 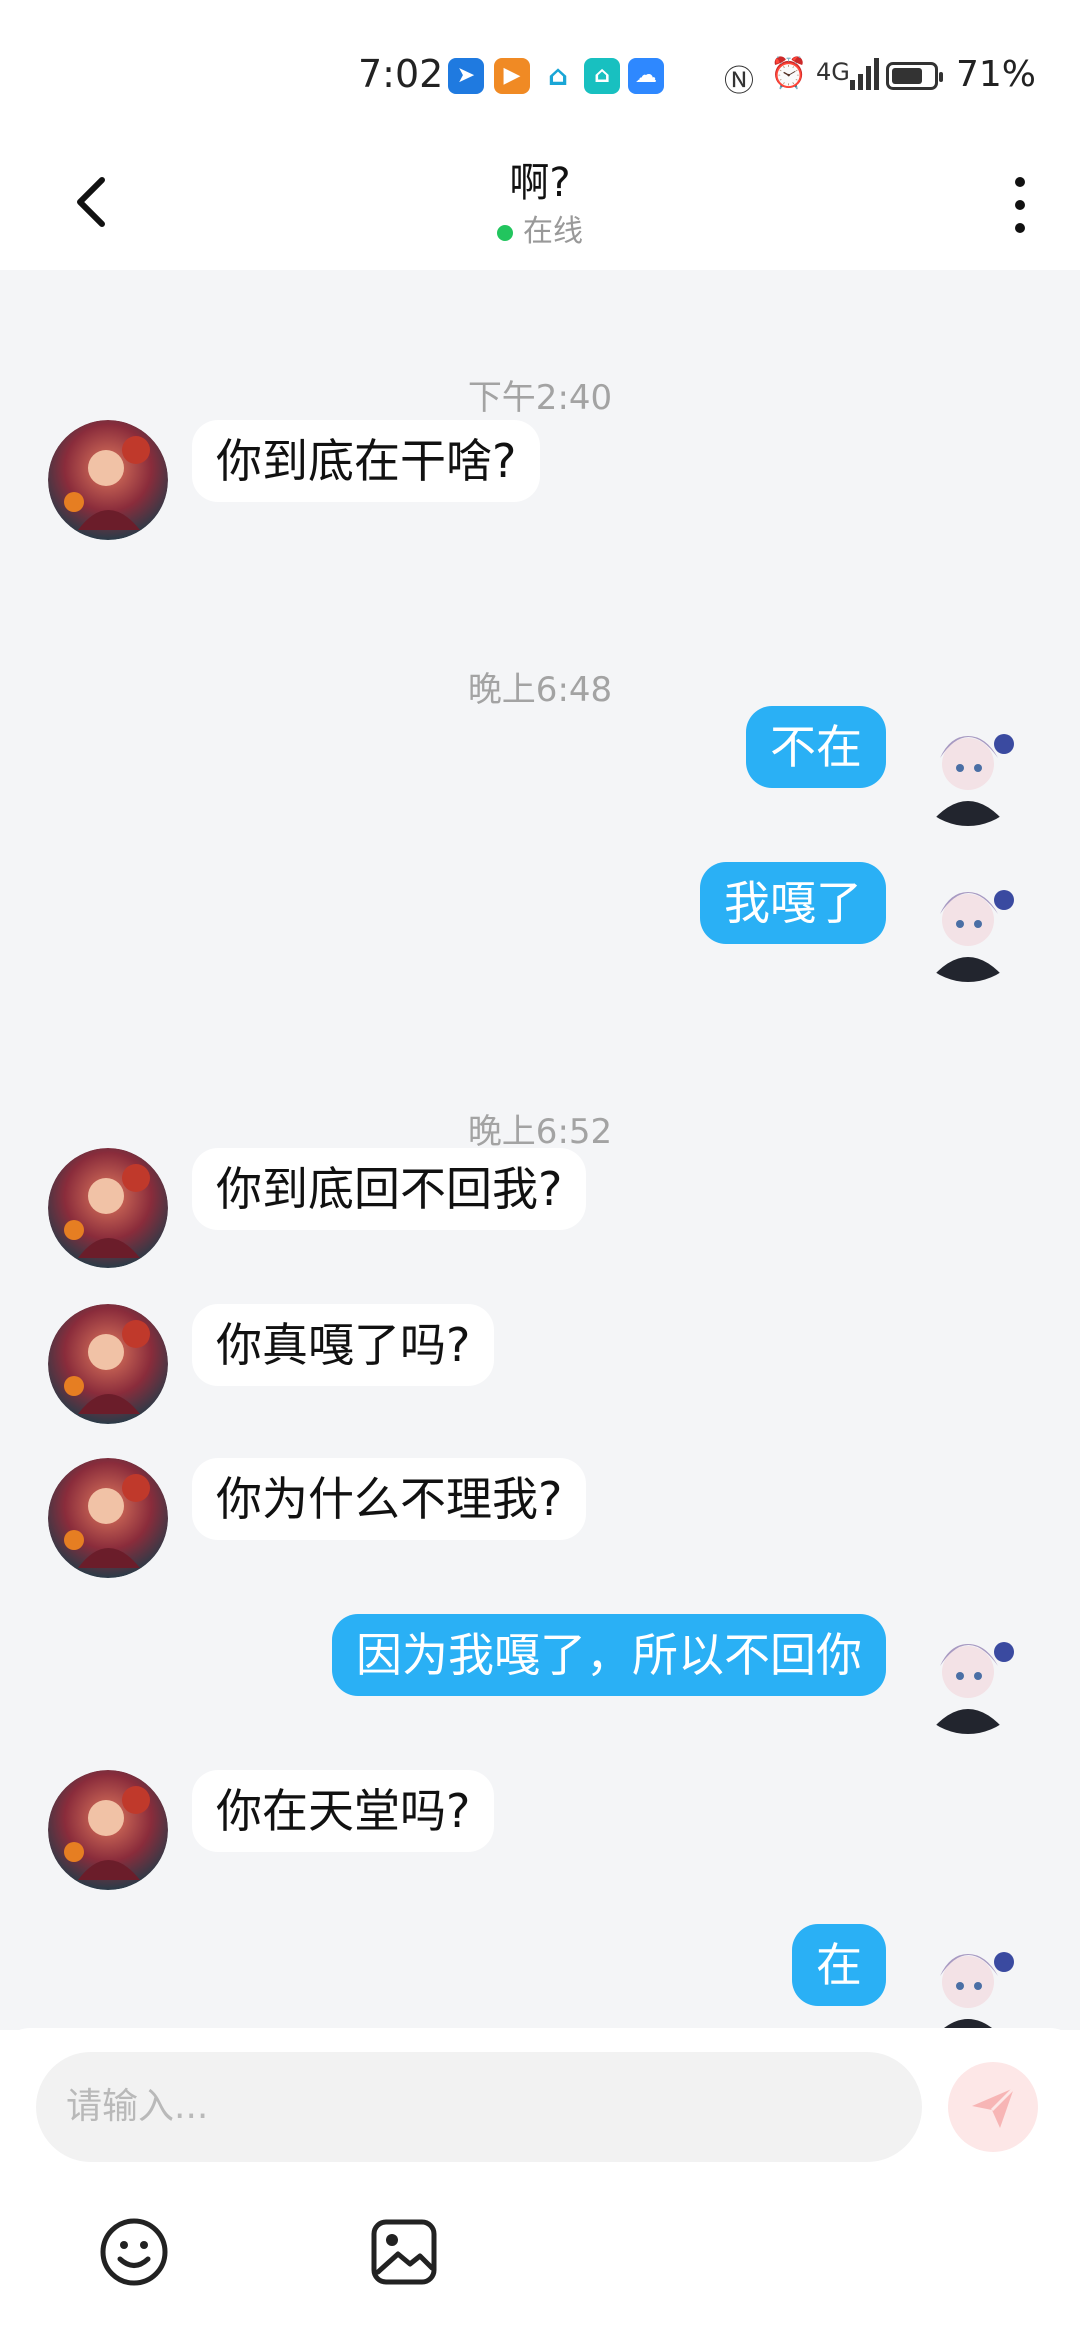 I want to click on battery-percent: 71%, so click(x=996, y=74).